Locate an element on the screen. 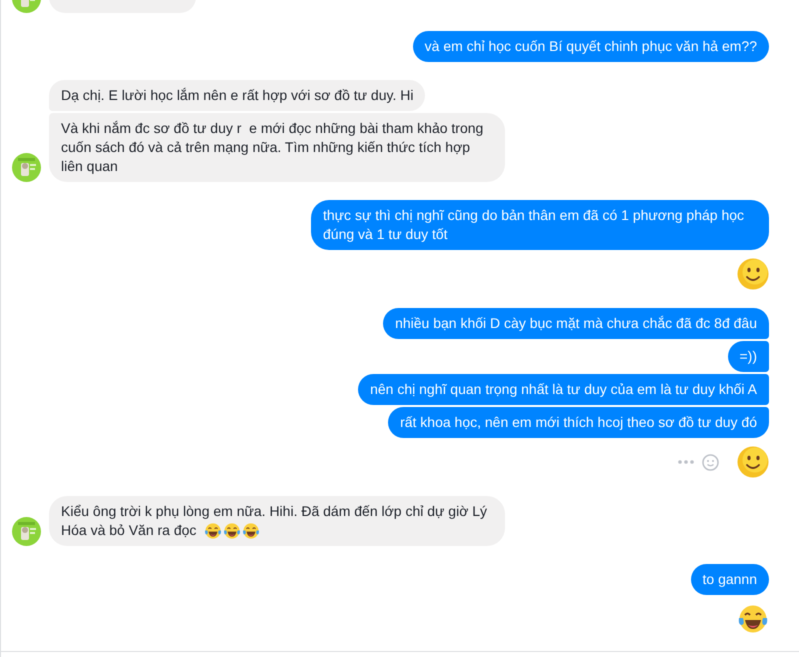  reaction-icon is located at coordinates (710, 462).